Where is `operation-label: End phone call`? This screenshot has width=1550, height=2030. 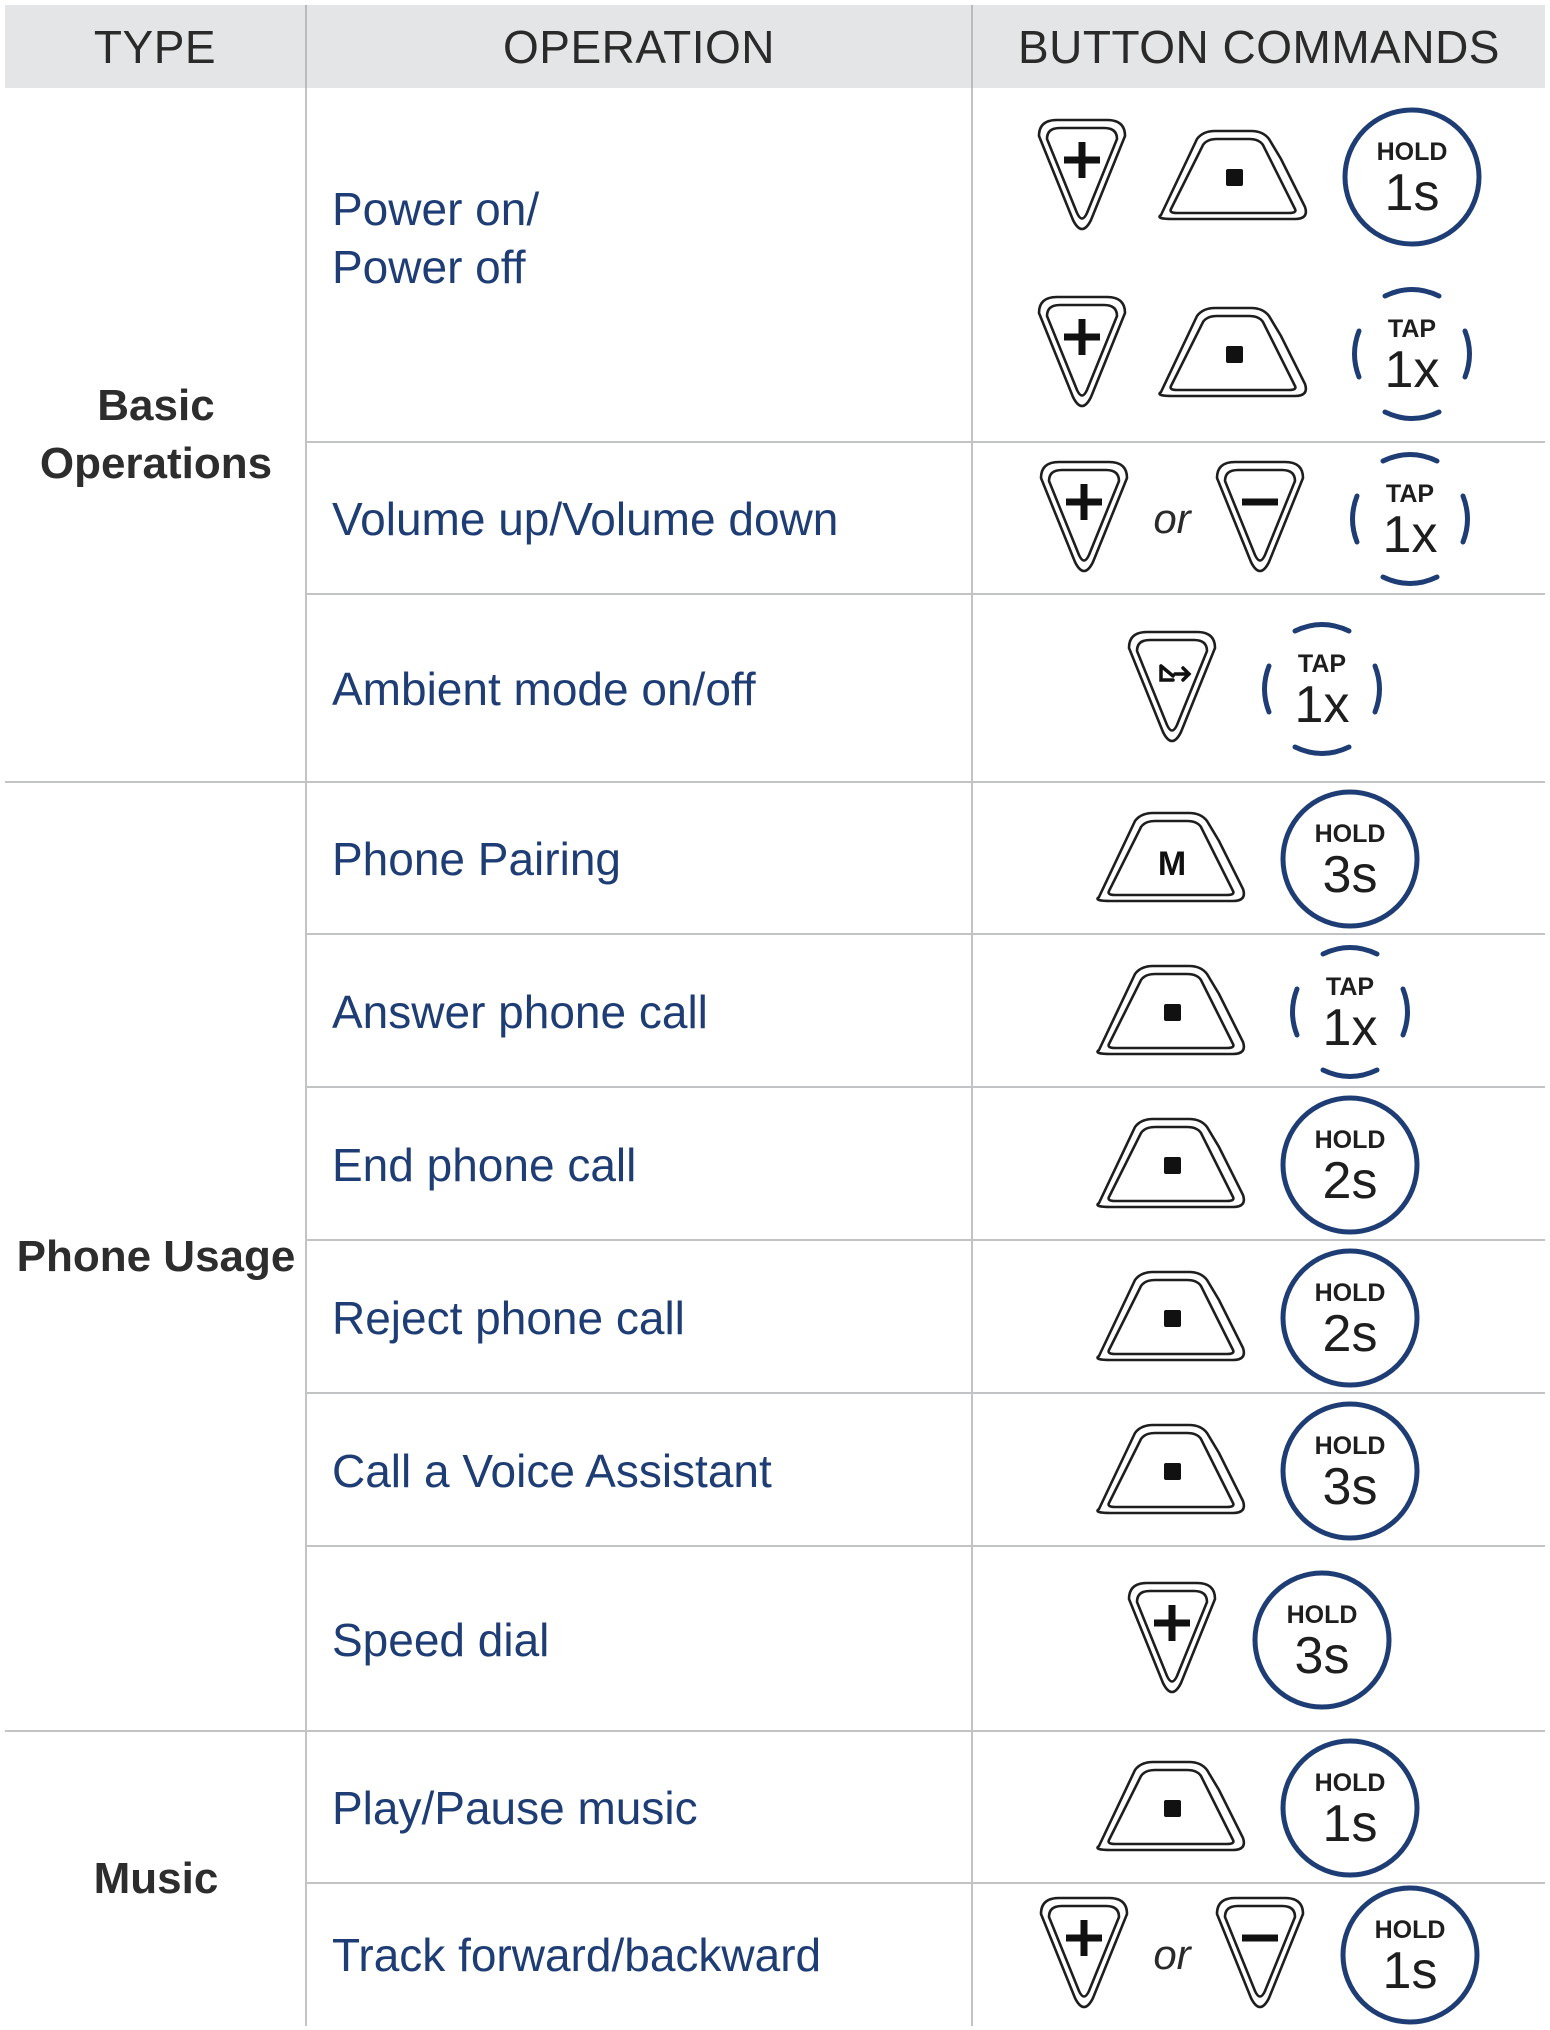 operation-label: End phone call is located at coordinates (484, 1164).